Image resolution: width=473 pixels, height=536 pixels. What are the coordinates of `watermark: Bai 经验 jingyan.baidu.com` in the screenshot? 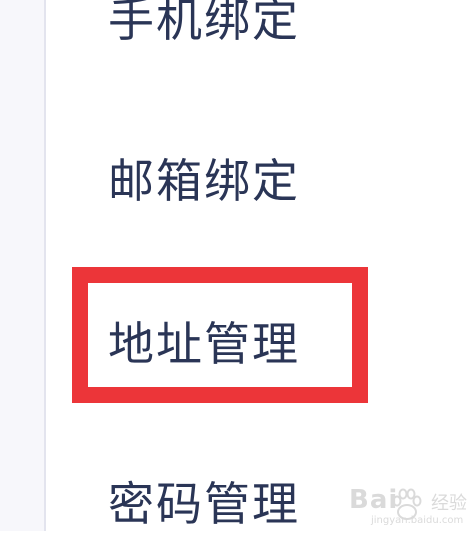 It's located at (407, 507).